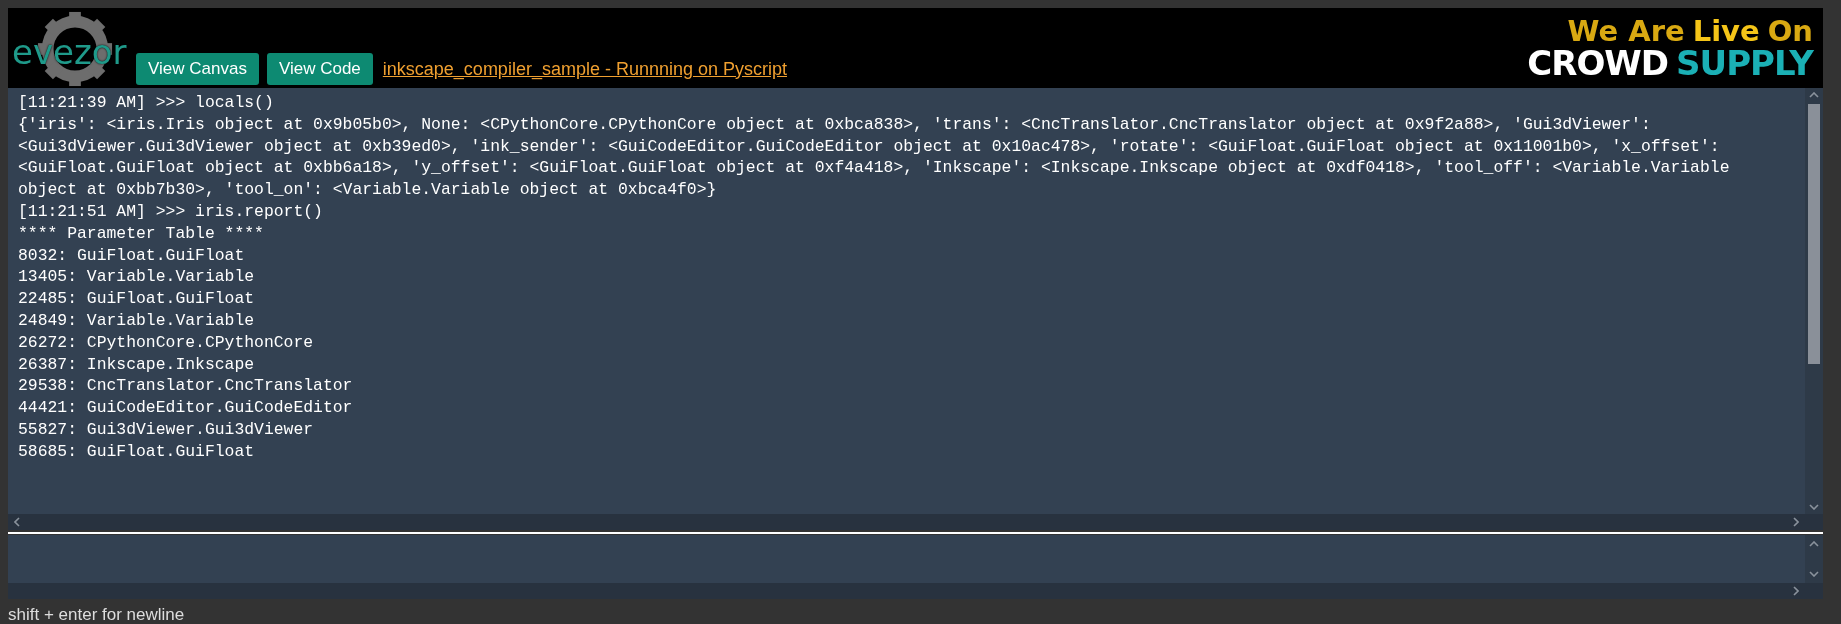  Describe the element at coordinates (186, 408) in the screenshot. I see `console-line: 44421: GuiCodeEditor.GuiCodeEditor` at that location.